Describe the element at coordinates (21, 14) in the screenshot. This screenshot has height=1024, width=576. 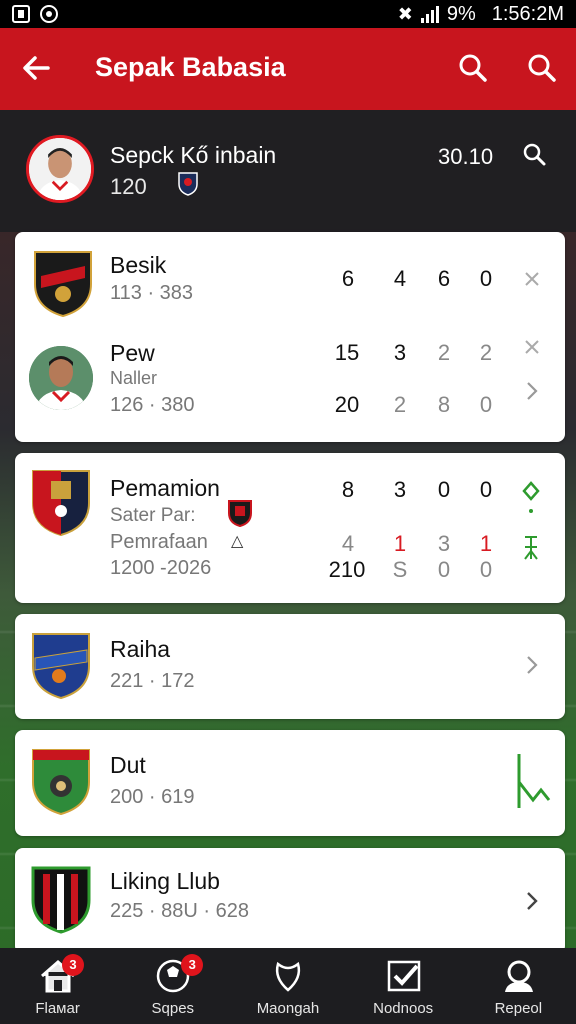
I see `notification-icon` at that location.